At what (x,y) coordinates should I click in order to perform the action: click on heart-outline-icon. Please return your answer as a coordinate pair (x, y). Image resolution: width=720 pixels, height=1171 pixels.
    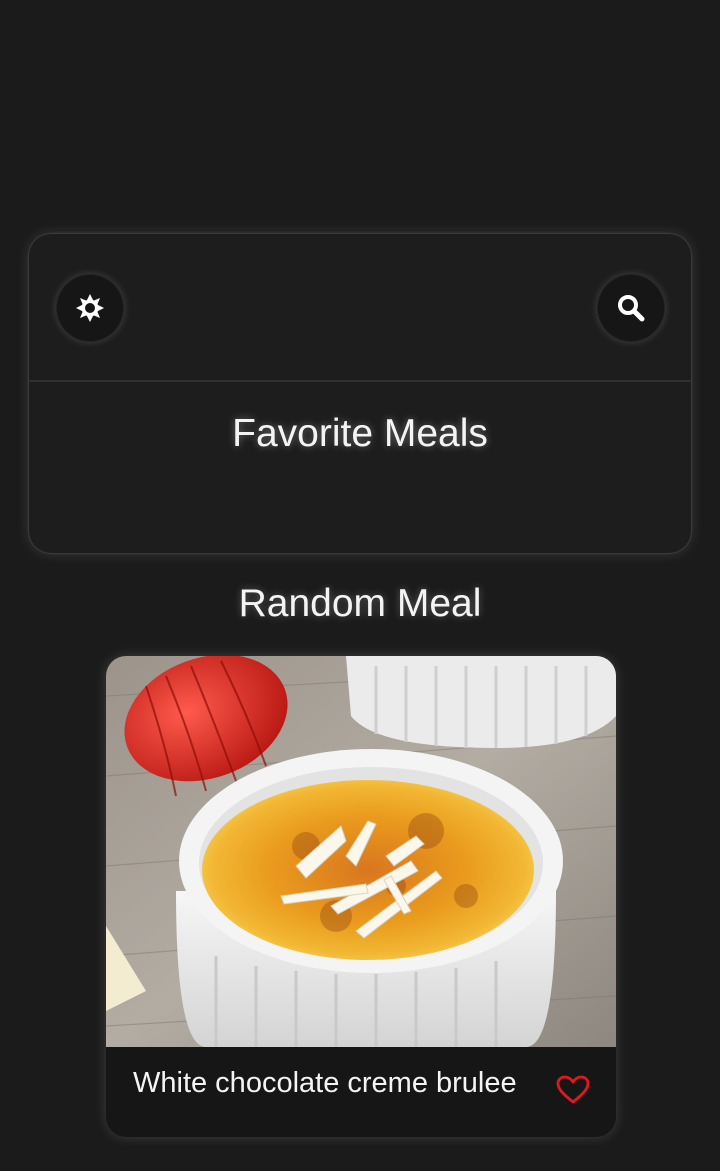
    Looking at the image, I should click on (573, 1089).